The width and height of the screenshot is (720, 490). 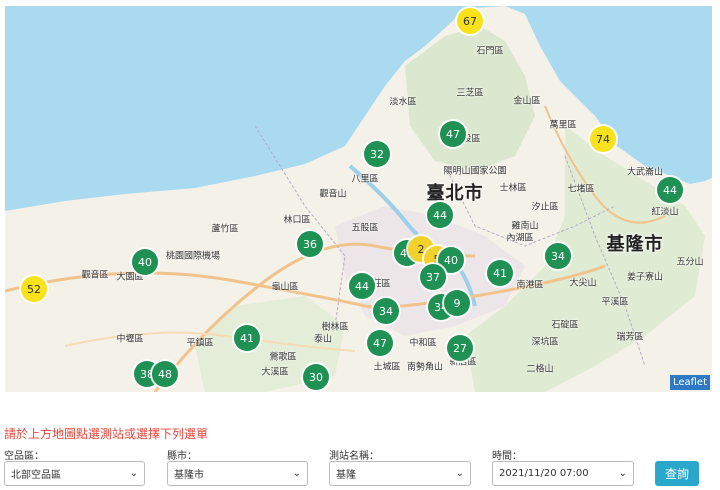 I want to click on county-select: 基隆市 ⌄, so click(x=237, y=473).